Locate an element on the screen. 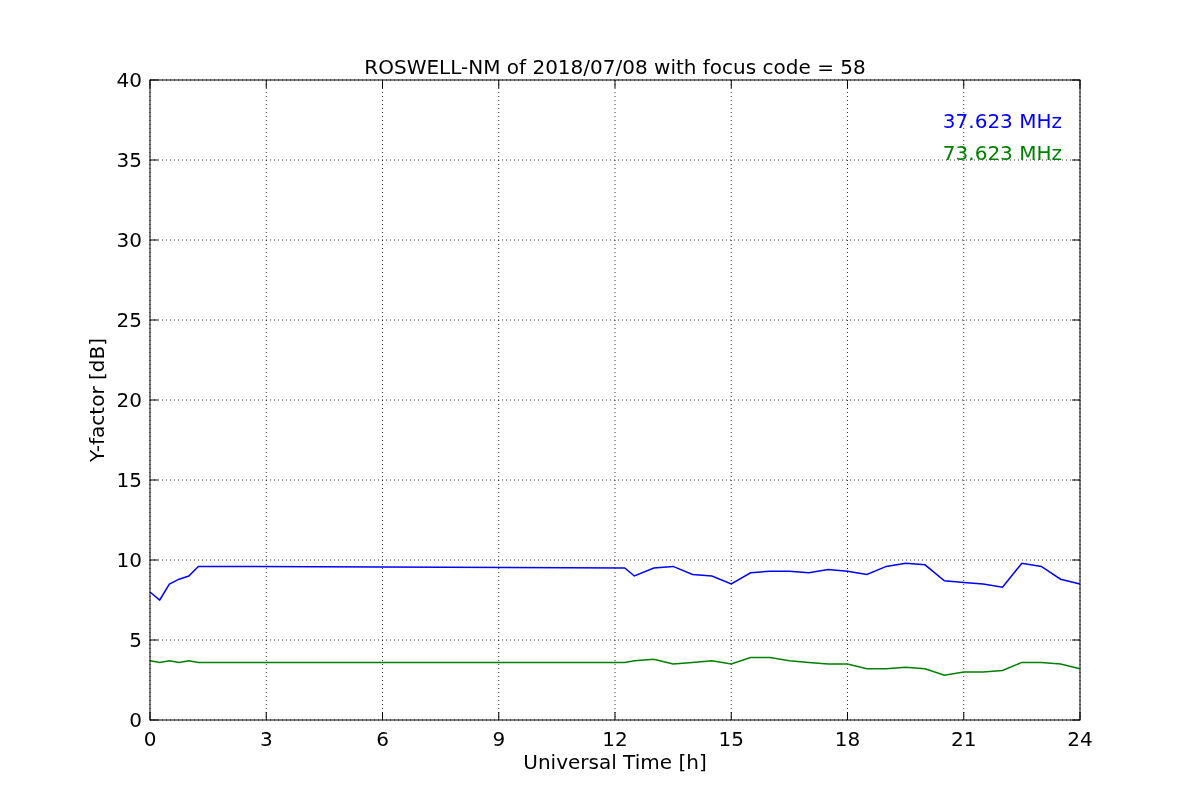 Image resolution: width=1200 pixels, height=800 pixels. tick-label: 12 is located at coordinates (615, 739).